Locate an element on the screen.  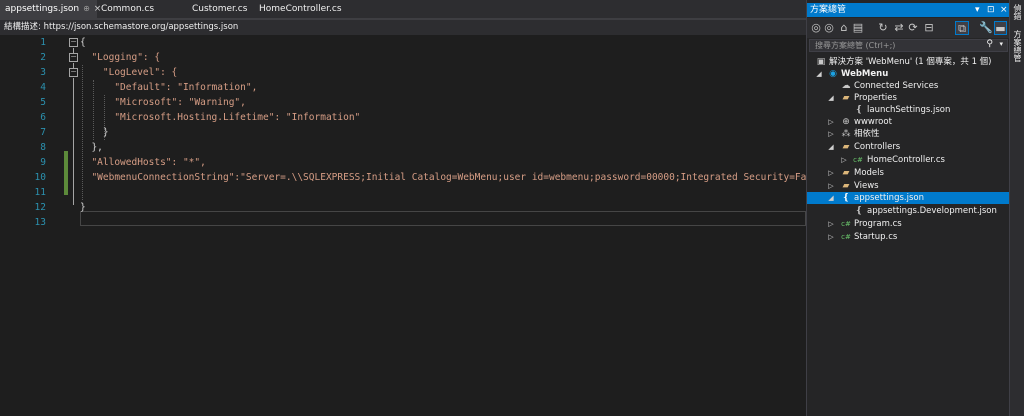
tree-node-project: ◢ ◉ WebMenu is located at coordinates (908, 74).